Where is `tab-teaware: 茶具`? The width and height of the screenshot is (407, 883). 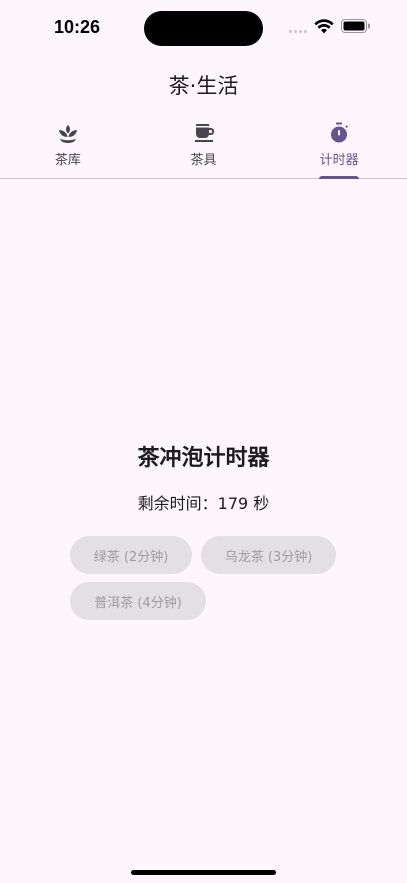 tab-teaware: 茶具 is located at coordinates (204, 146).